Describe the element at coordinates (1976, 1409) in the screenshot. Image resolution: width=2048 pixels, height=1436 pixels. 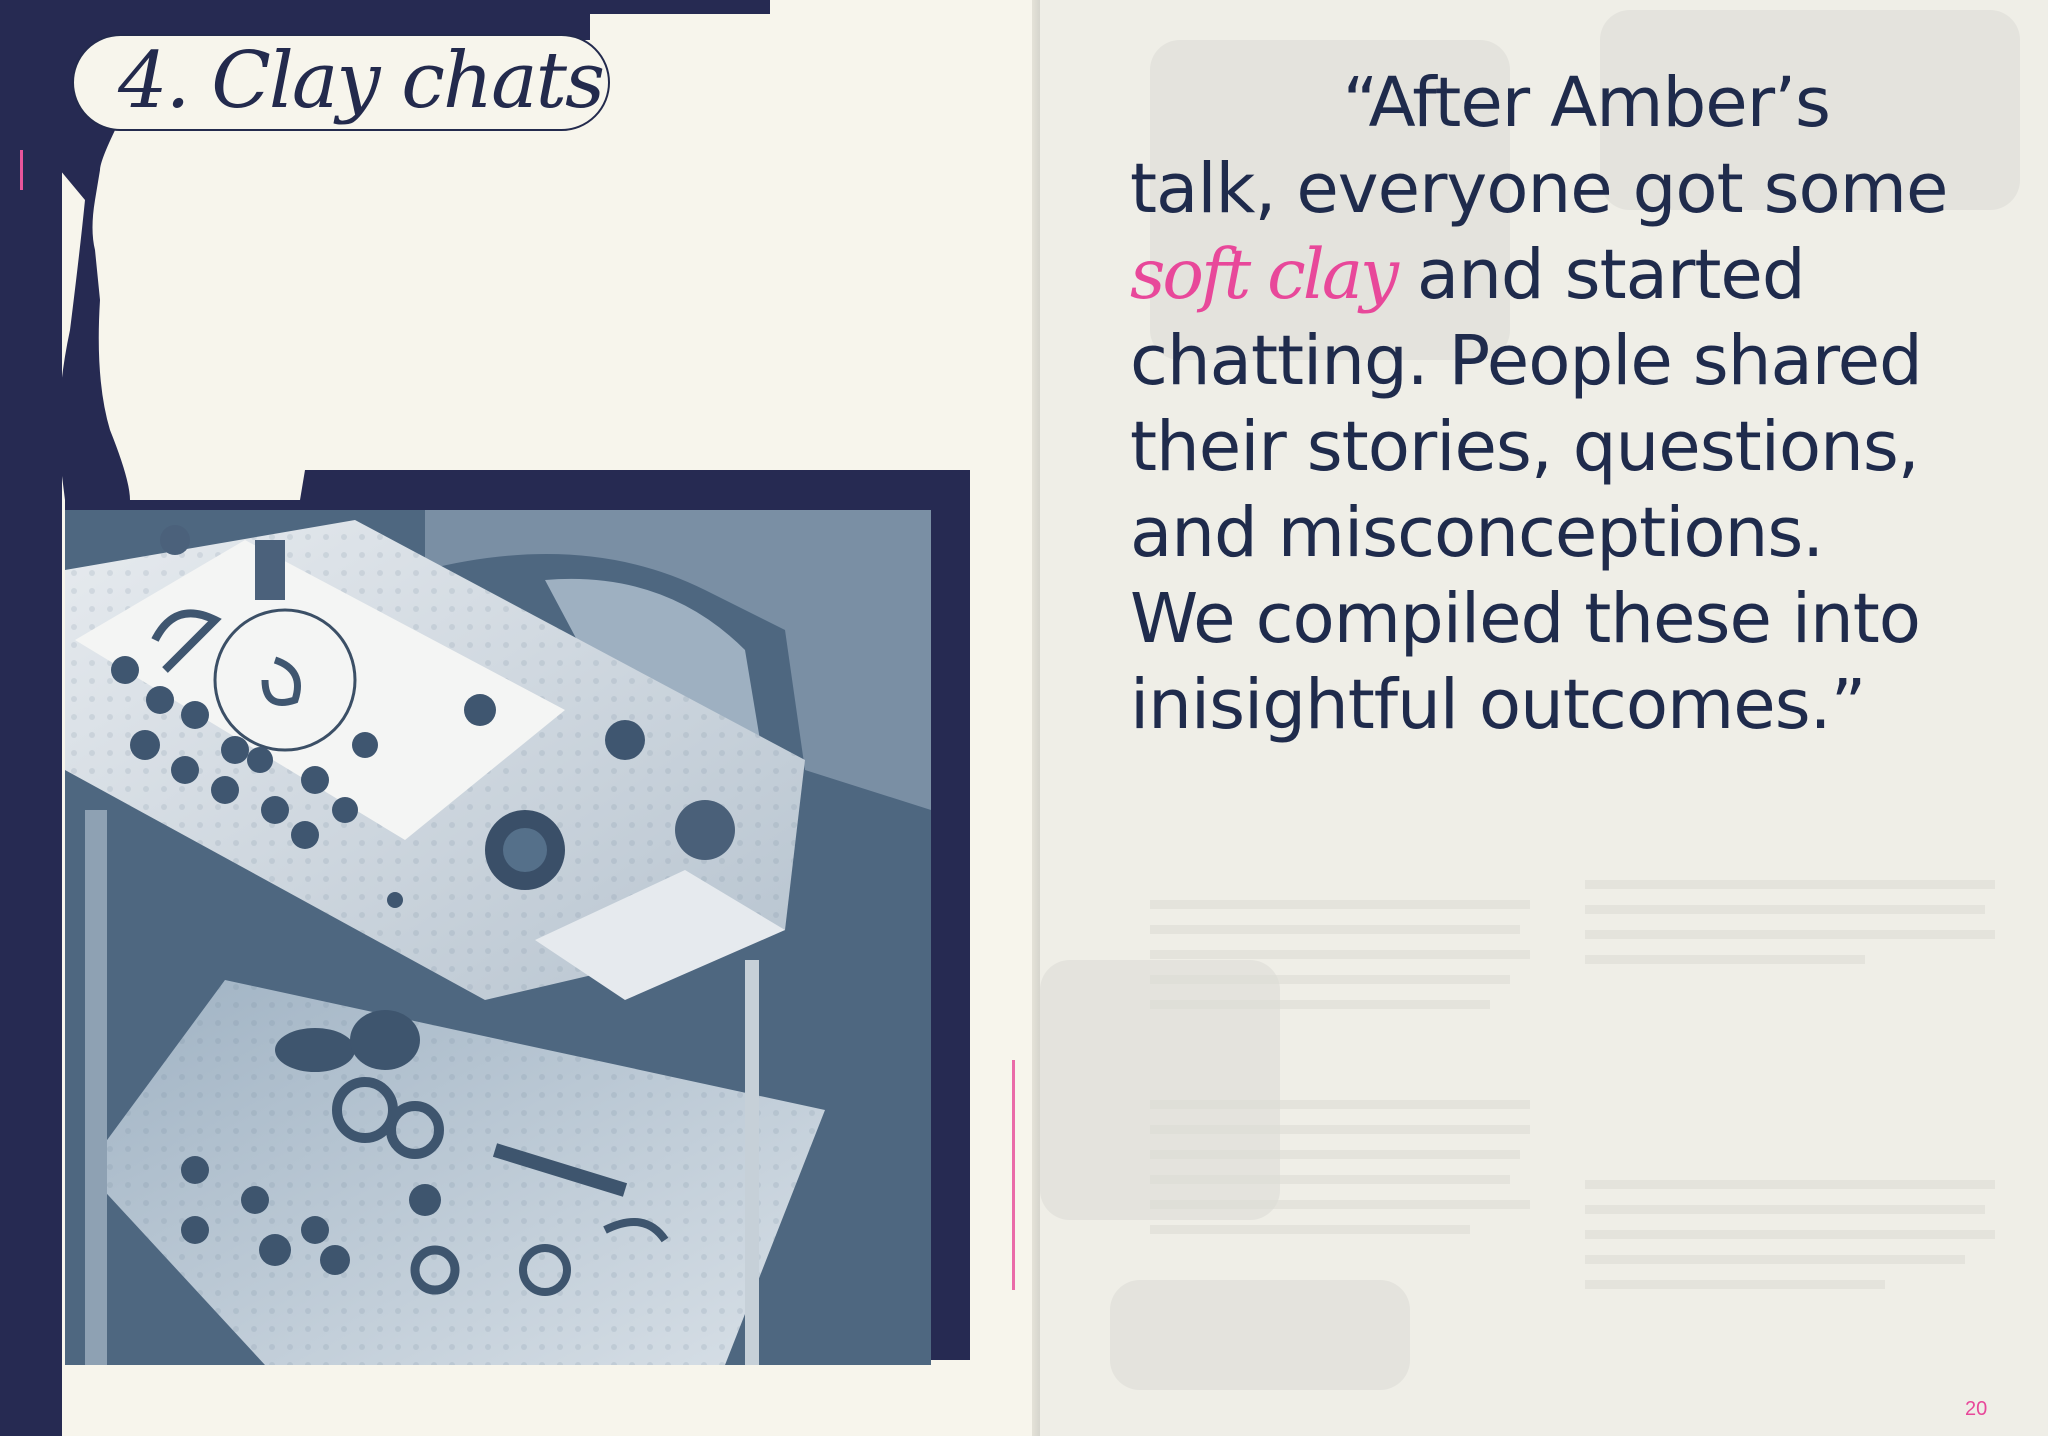
I see `page-number: 20` at that location.